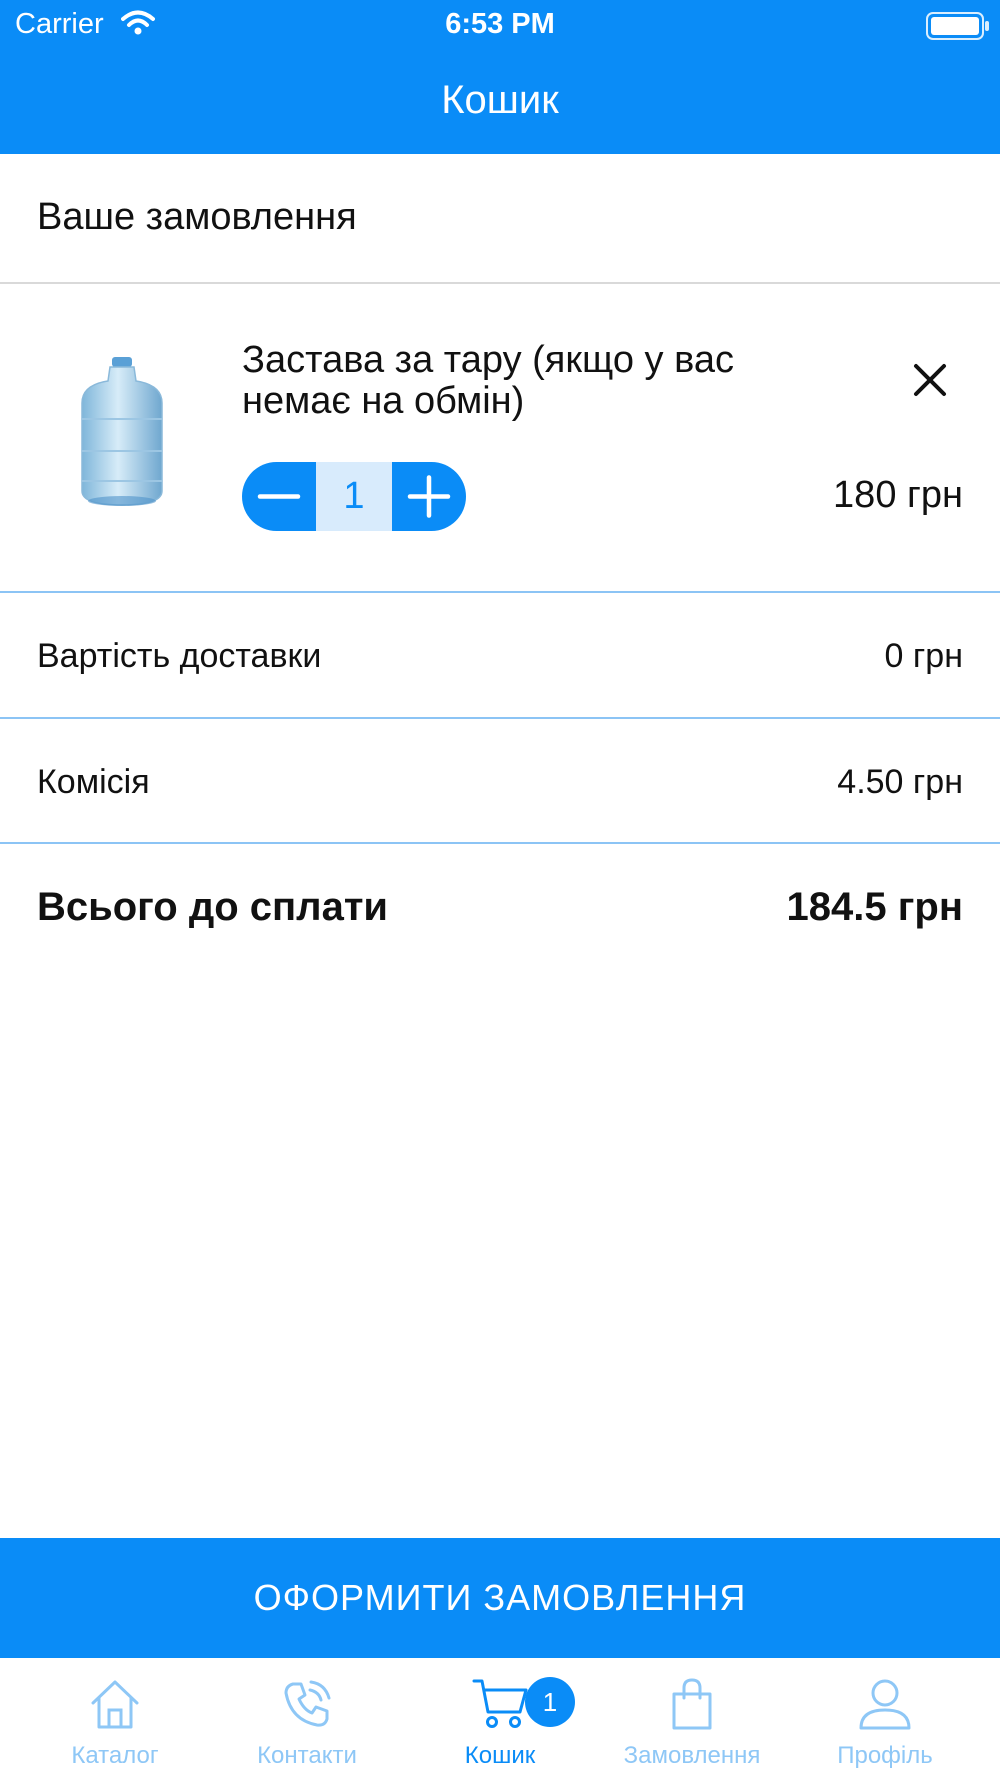  What do you see at coordinates (115, 1718) in the screenshot?
I see `tab-catalog: Каталог` at bounding box center [115, 1718].